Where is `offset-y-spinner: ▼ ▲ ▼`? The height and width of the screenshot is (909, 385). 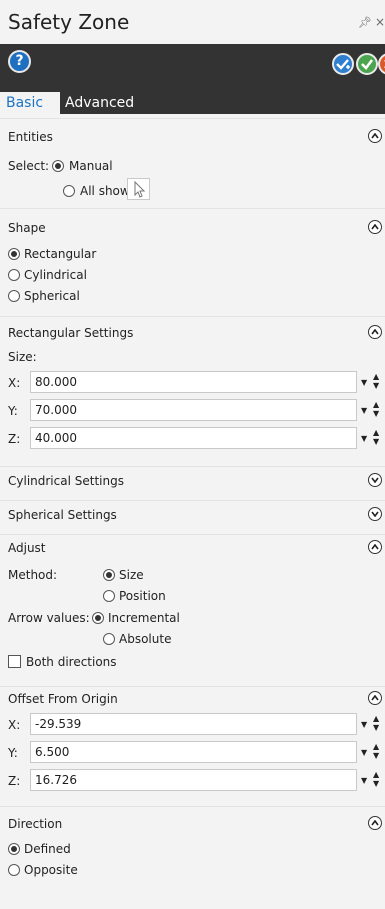
offset-y-spinner: ▼ ▲ ▼ is located at coordinates (373, 752).